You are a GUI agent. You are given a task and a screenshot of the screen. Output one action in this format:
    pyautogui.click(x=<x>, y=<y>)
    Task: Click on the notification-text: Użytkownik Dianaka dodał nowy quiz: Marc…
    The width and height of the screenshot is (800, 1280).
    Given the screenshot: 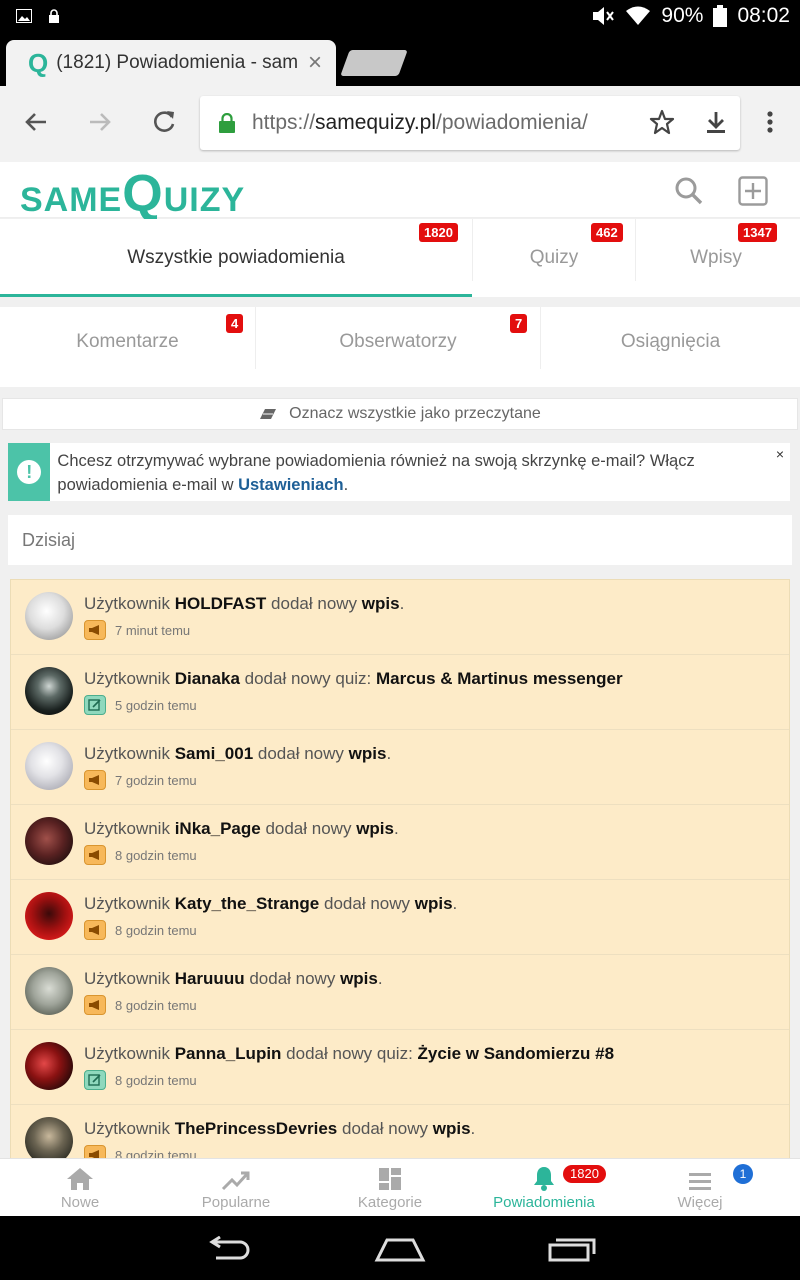 What is the action you would take?
    pyautogui.click(x=353, y=678)
    